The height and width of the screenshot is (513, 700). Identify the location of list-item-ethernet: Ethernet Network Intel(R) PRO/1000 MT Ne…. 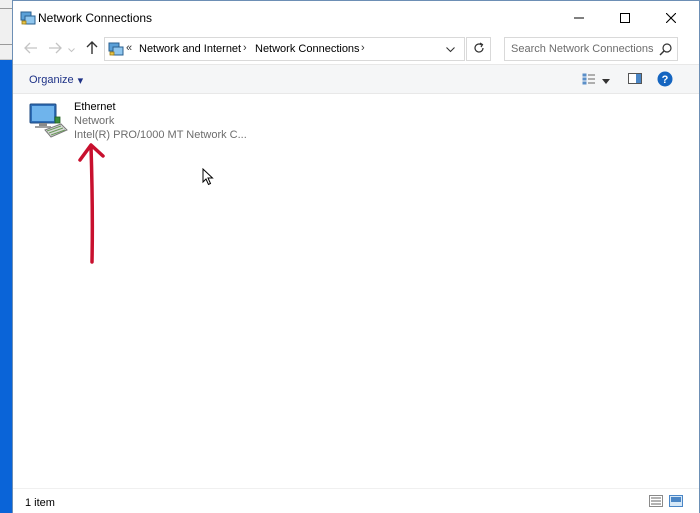
(136, 121).